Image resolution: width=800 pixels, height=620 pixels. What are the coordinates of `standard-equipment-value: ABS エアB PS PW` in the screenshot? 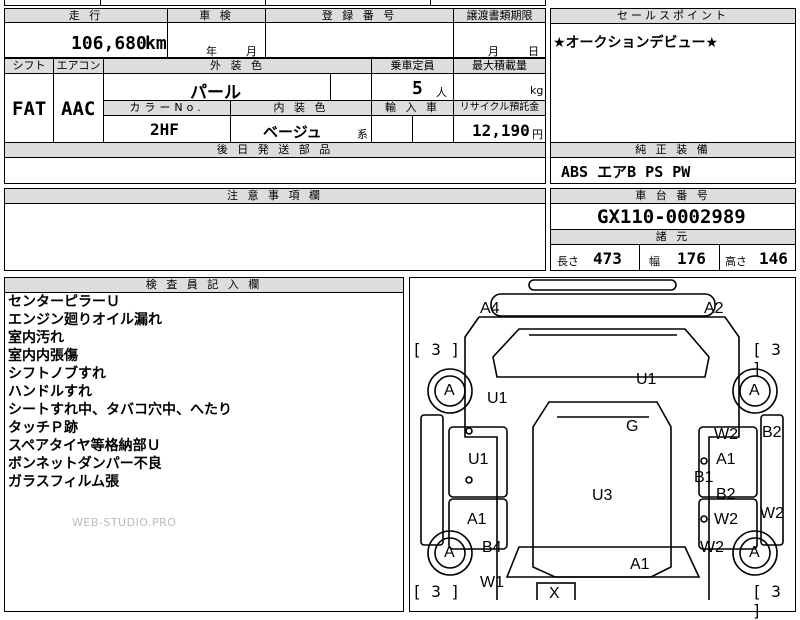 It's located at (626, 172).